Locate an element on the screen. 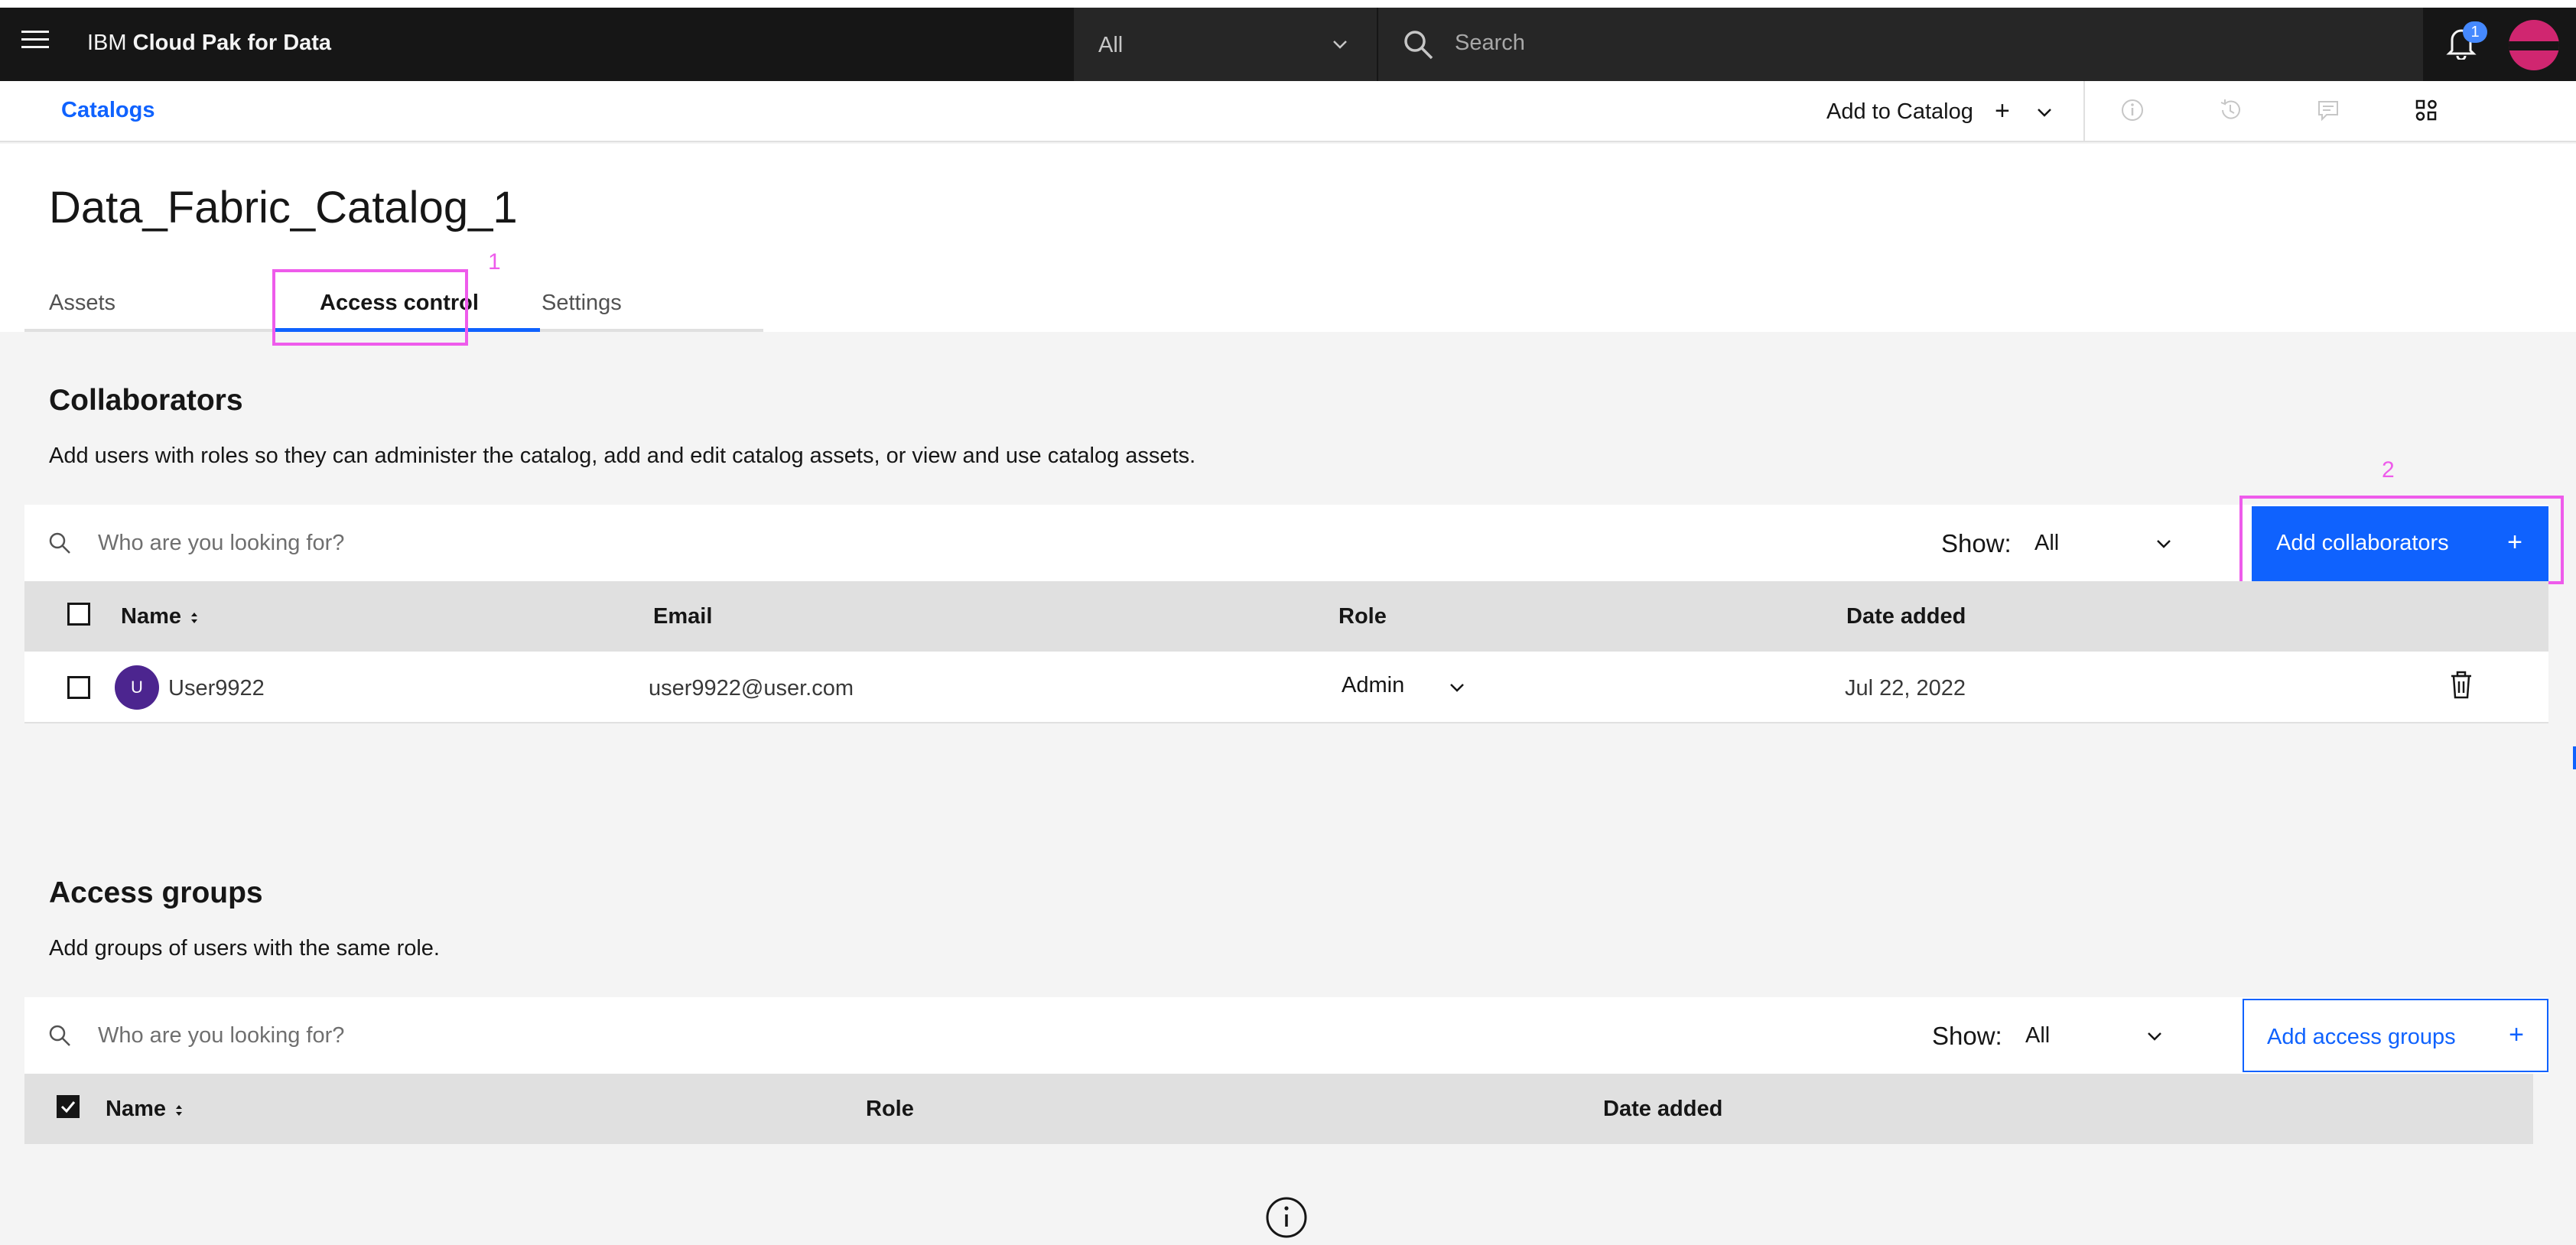  scroll-indicator is located at coordinates (2574, 758).